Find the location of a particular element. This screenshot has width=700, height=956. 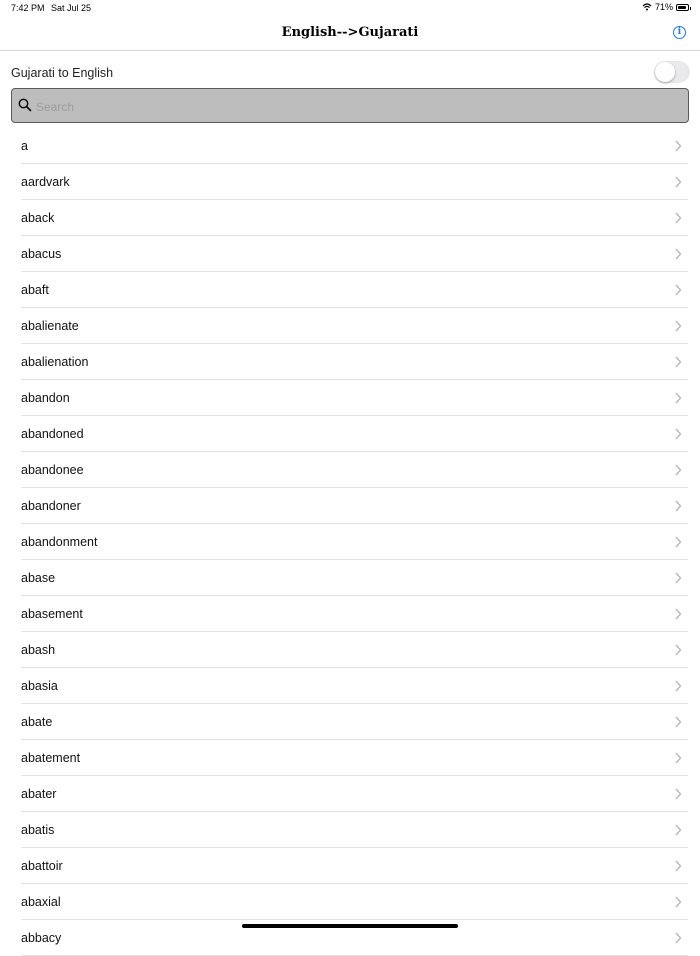

list-item-label: abandon is located at coordinates (45, 398).